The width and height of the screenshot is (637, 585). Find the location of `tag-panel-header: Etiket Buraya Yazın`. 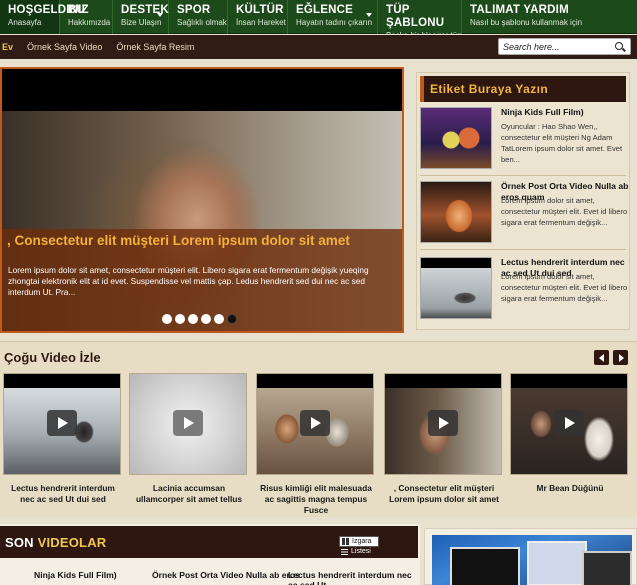

tag-panel-header: Etiket Buraya Yazın is located at coordinates (523, 89).